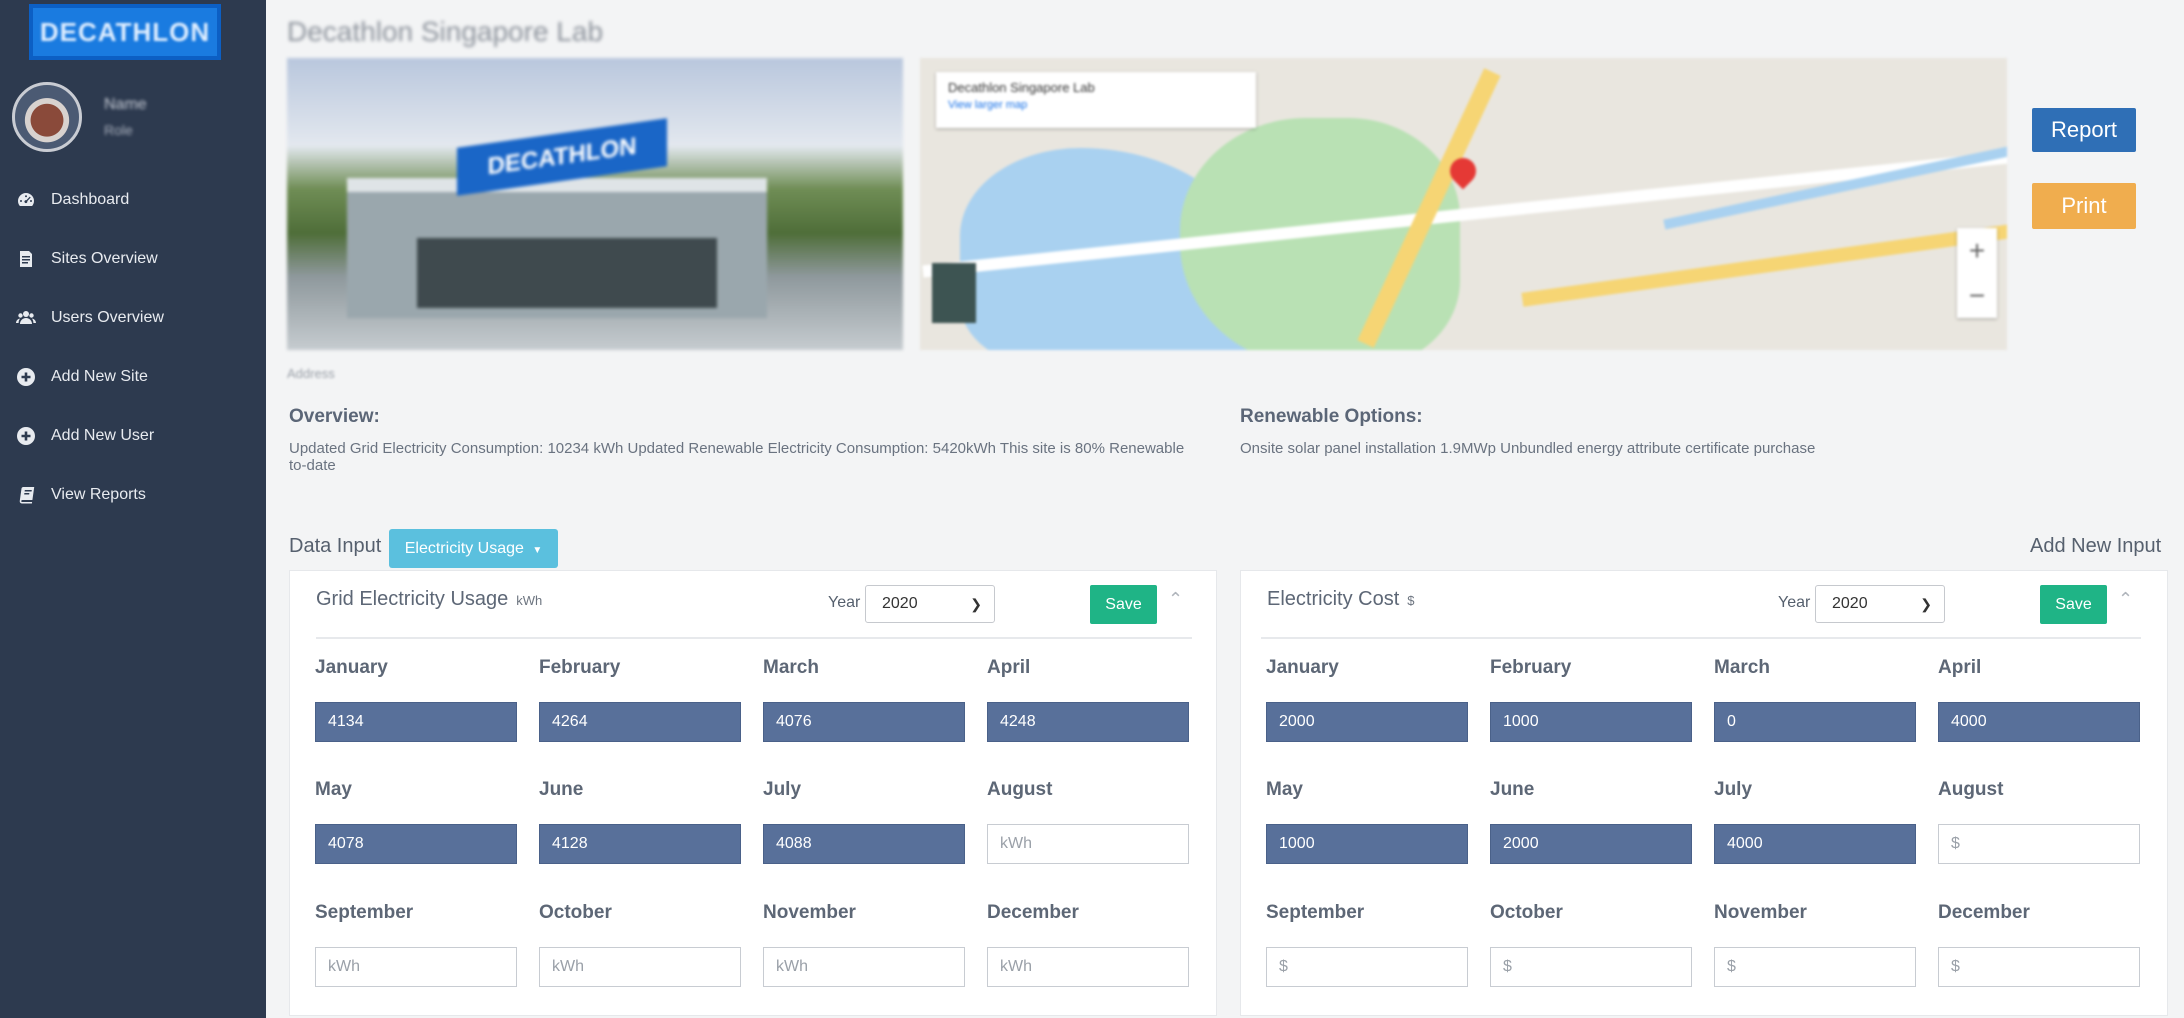 The image size is (2184, 1018). What do you see at coordinates (351, 667) in the screenshot?
I see `month-label-january: January` at bounding box center [351, 667].